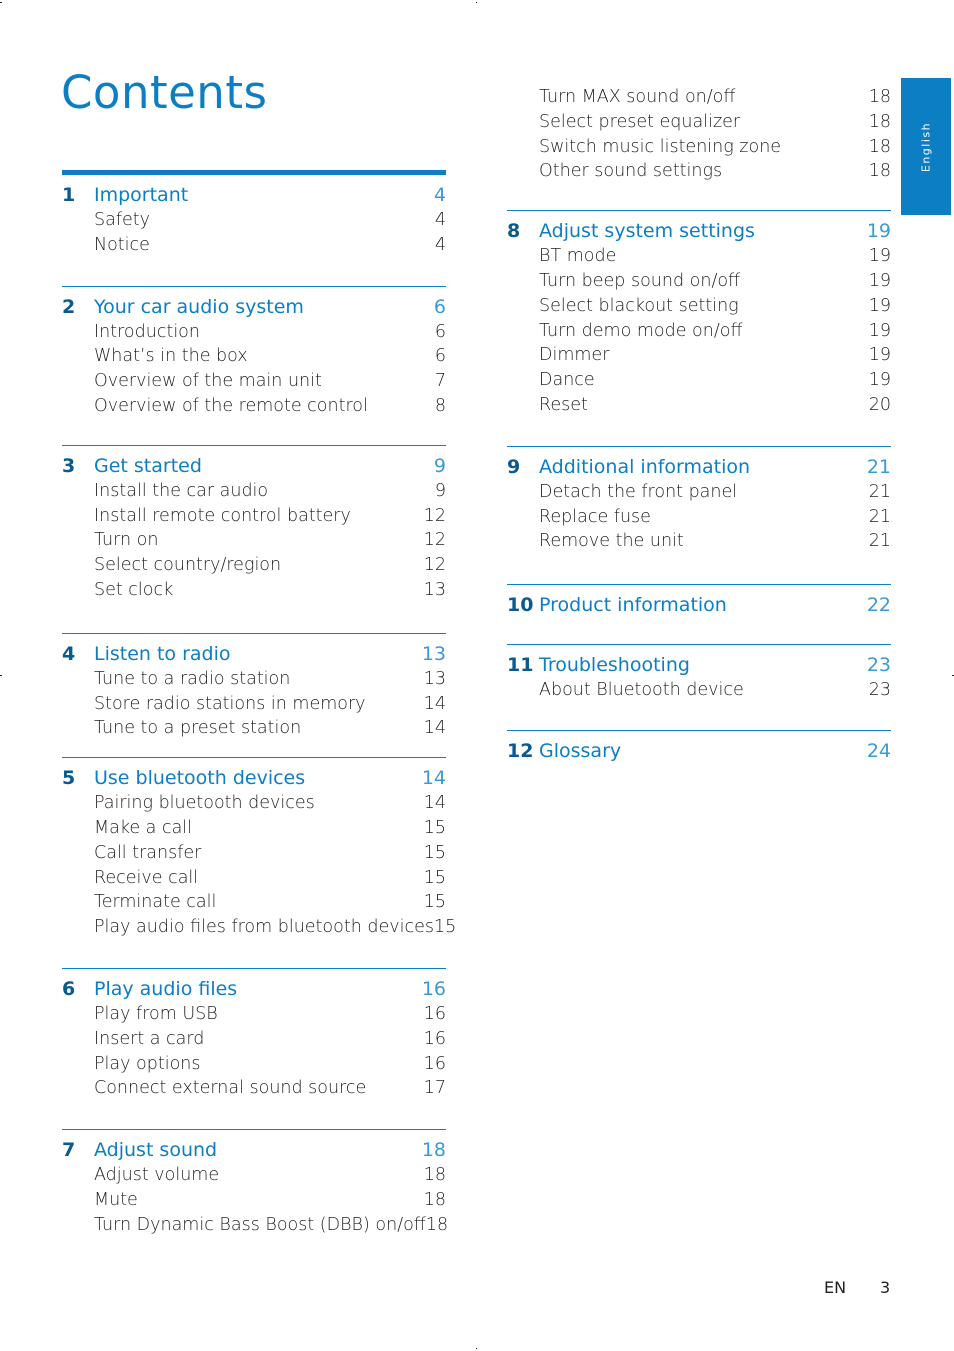 The image size is (954, 1351). Describe the element at coordinates (699, 97) in the screenshot. I see `toc-entry: Turn MAX sound on/off 18` at that location.